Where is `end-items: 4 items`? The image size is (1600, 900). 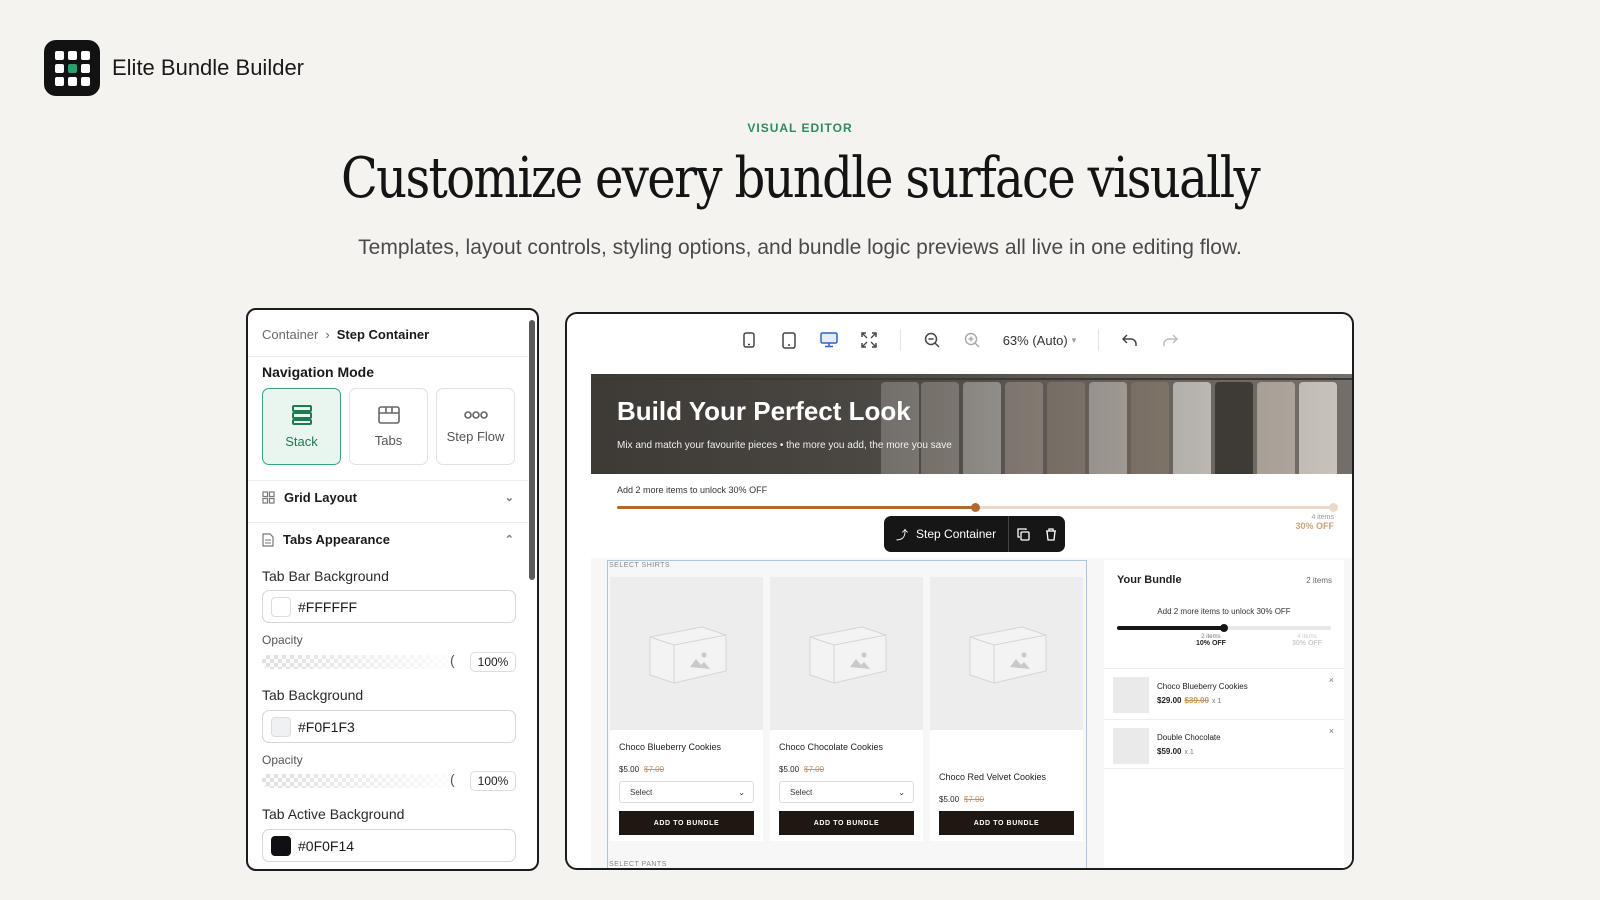 end-items: 4 items is located at coordinates (1322, 517).